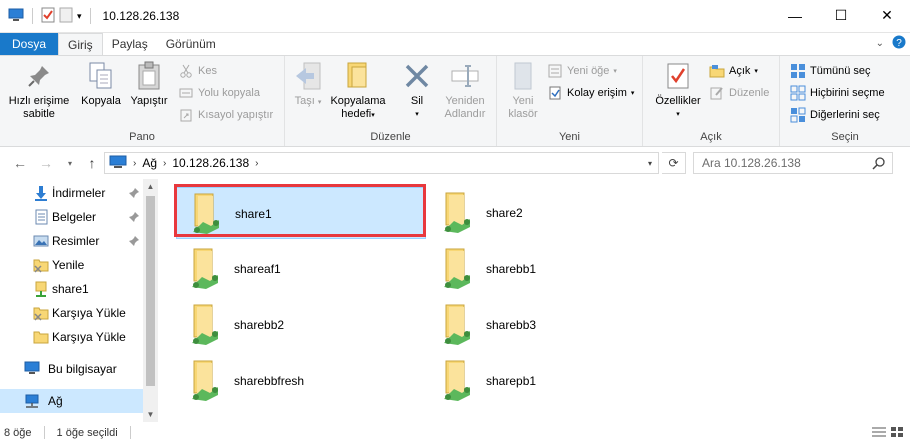  Describe the element at coordinates (301, 269) in the screenshot. I see `share-item-shareaf1: shareaf1` at that location.